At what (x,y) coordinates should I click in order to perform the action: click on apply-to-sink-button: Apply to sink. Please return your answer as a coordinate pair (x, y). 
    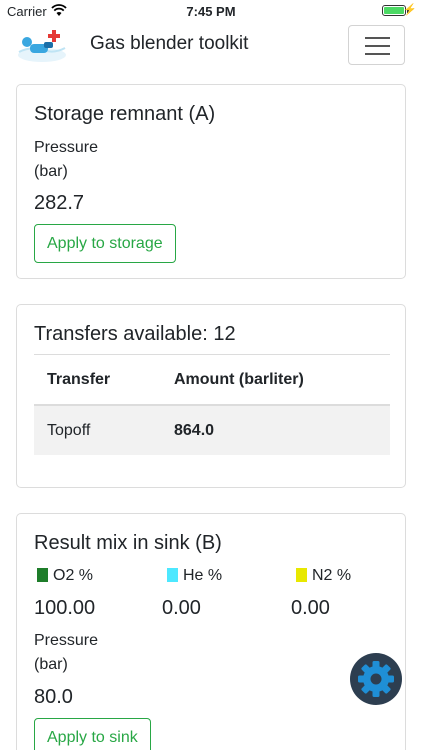
    Looking at the image, I should click on (92, 734).